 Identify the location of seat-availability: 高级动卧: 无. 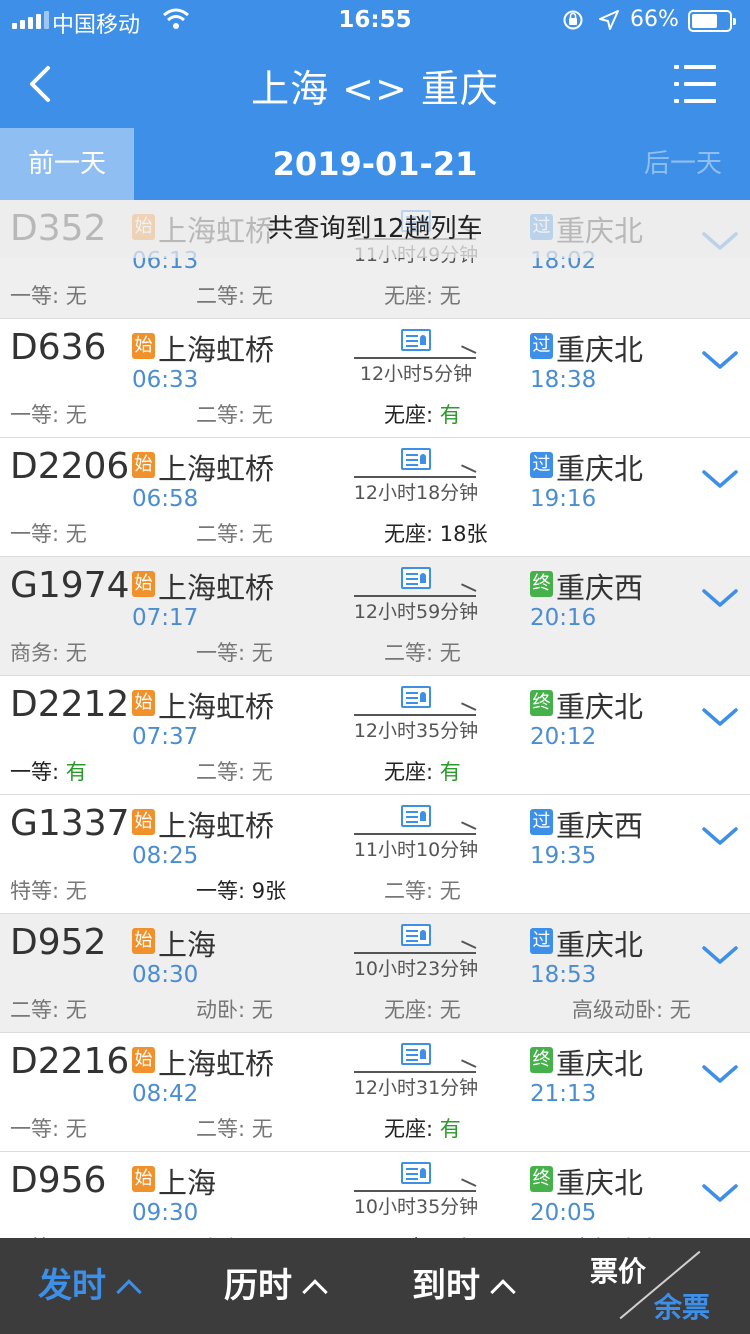
(631, 1009).